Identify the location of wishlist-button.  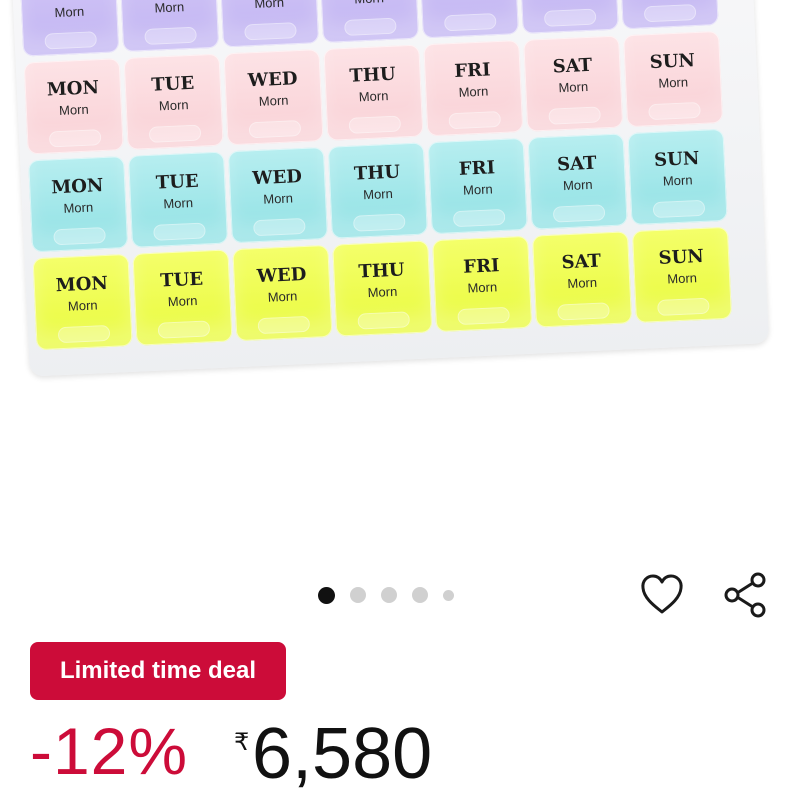
(662, 594).